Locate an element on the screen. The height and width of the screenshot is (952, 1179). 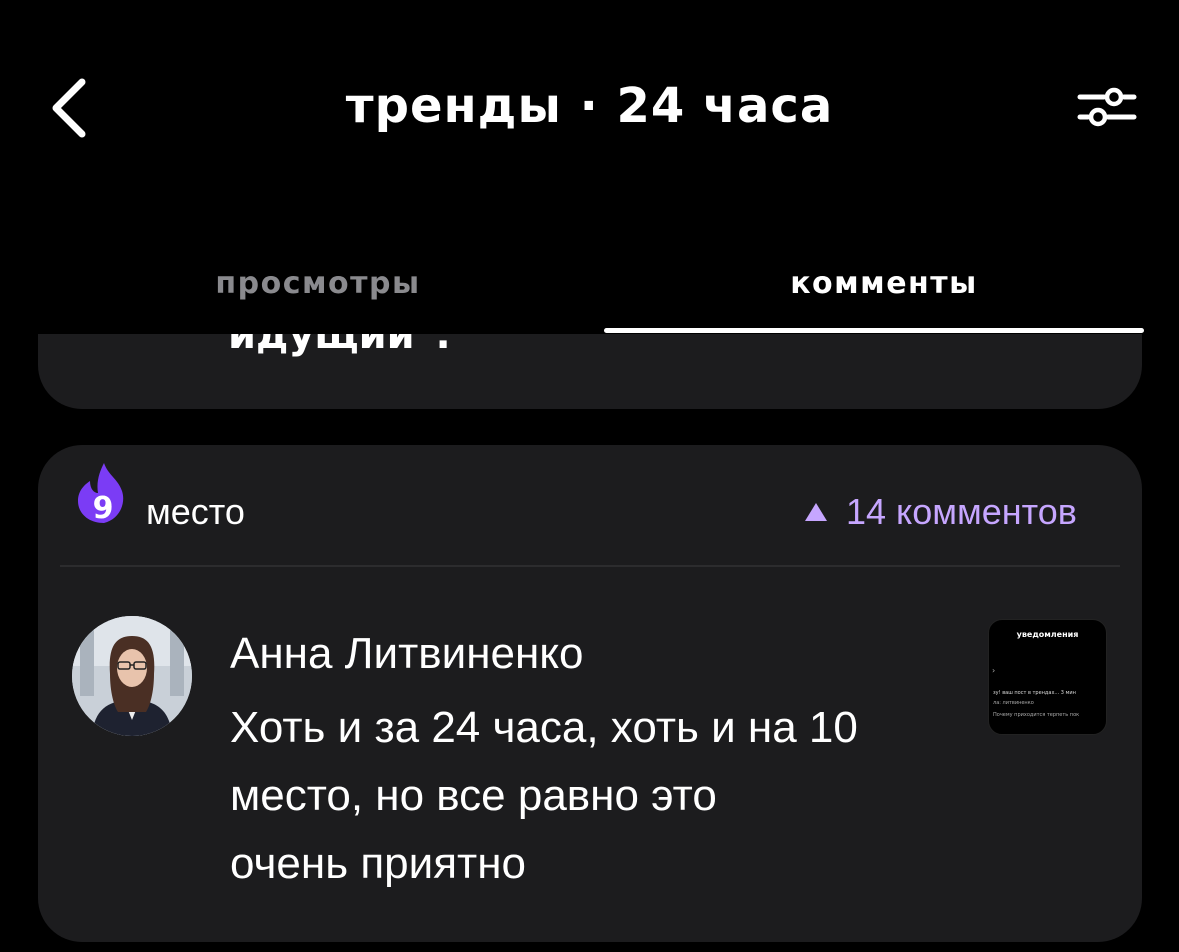
comment-count: 14 комментов is located at coordinates (961, 511).